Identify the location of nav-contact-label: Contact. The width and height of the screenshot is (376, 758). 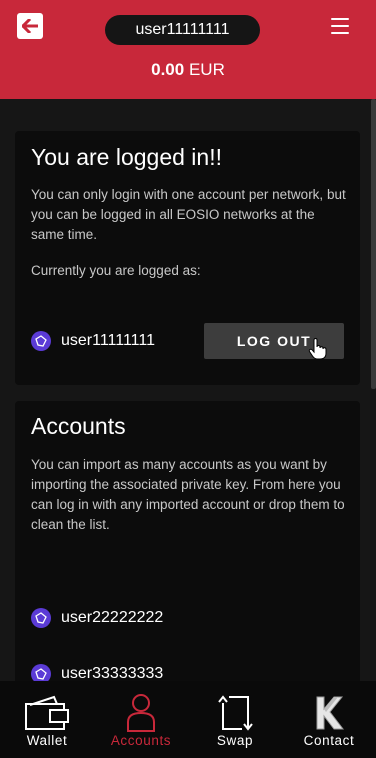
(329, 740).